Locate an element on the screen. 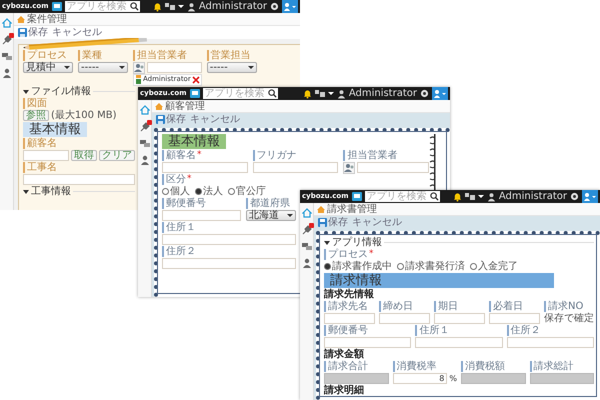 Image resolution: width=600 pixels, height=400 pixels. section-title: ファイル情報 is located at coordinates (61, 91).